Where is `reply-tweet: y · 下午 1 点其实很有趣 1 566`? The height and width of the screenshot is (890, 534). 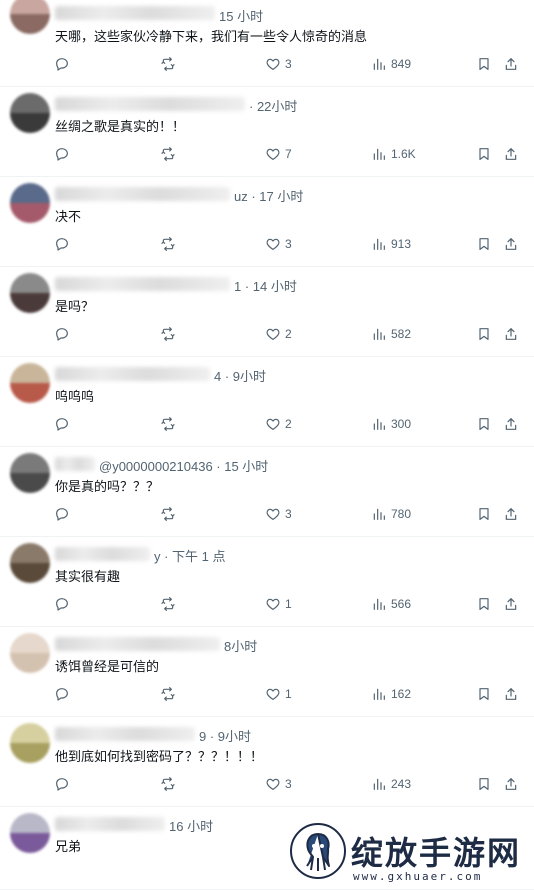 reply-tweet: y · 下午 1 点其实很有趣 1 566 is located at coordinates (267, 582).